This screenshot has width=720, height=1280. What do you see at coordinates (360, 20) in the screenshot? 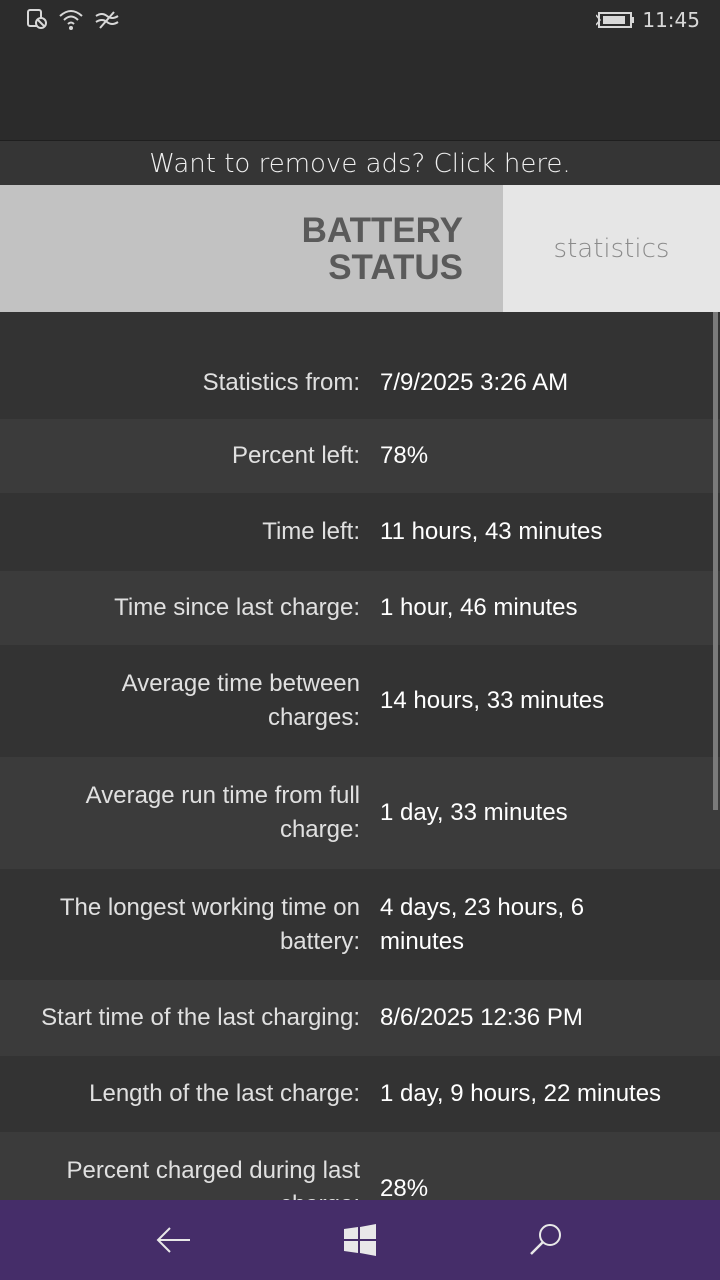
I see `status-bar: 11:45` at bounding box center [360, 20].